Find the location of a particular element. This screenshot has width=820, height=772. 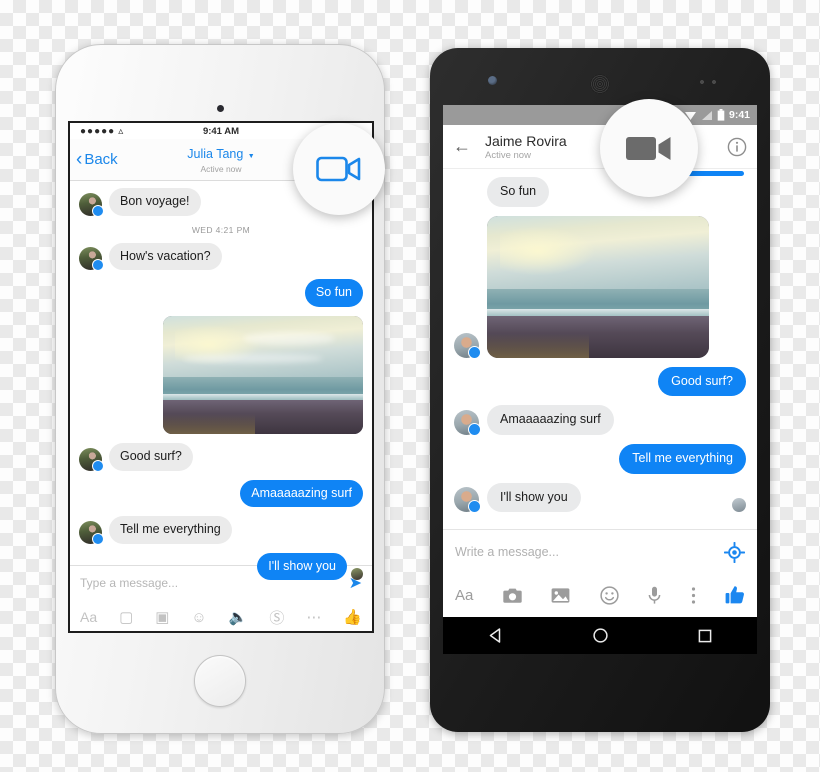

contact-name: Jaime Rovira is located at coordinates (526, 140).